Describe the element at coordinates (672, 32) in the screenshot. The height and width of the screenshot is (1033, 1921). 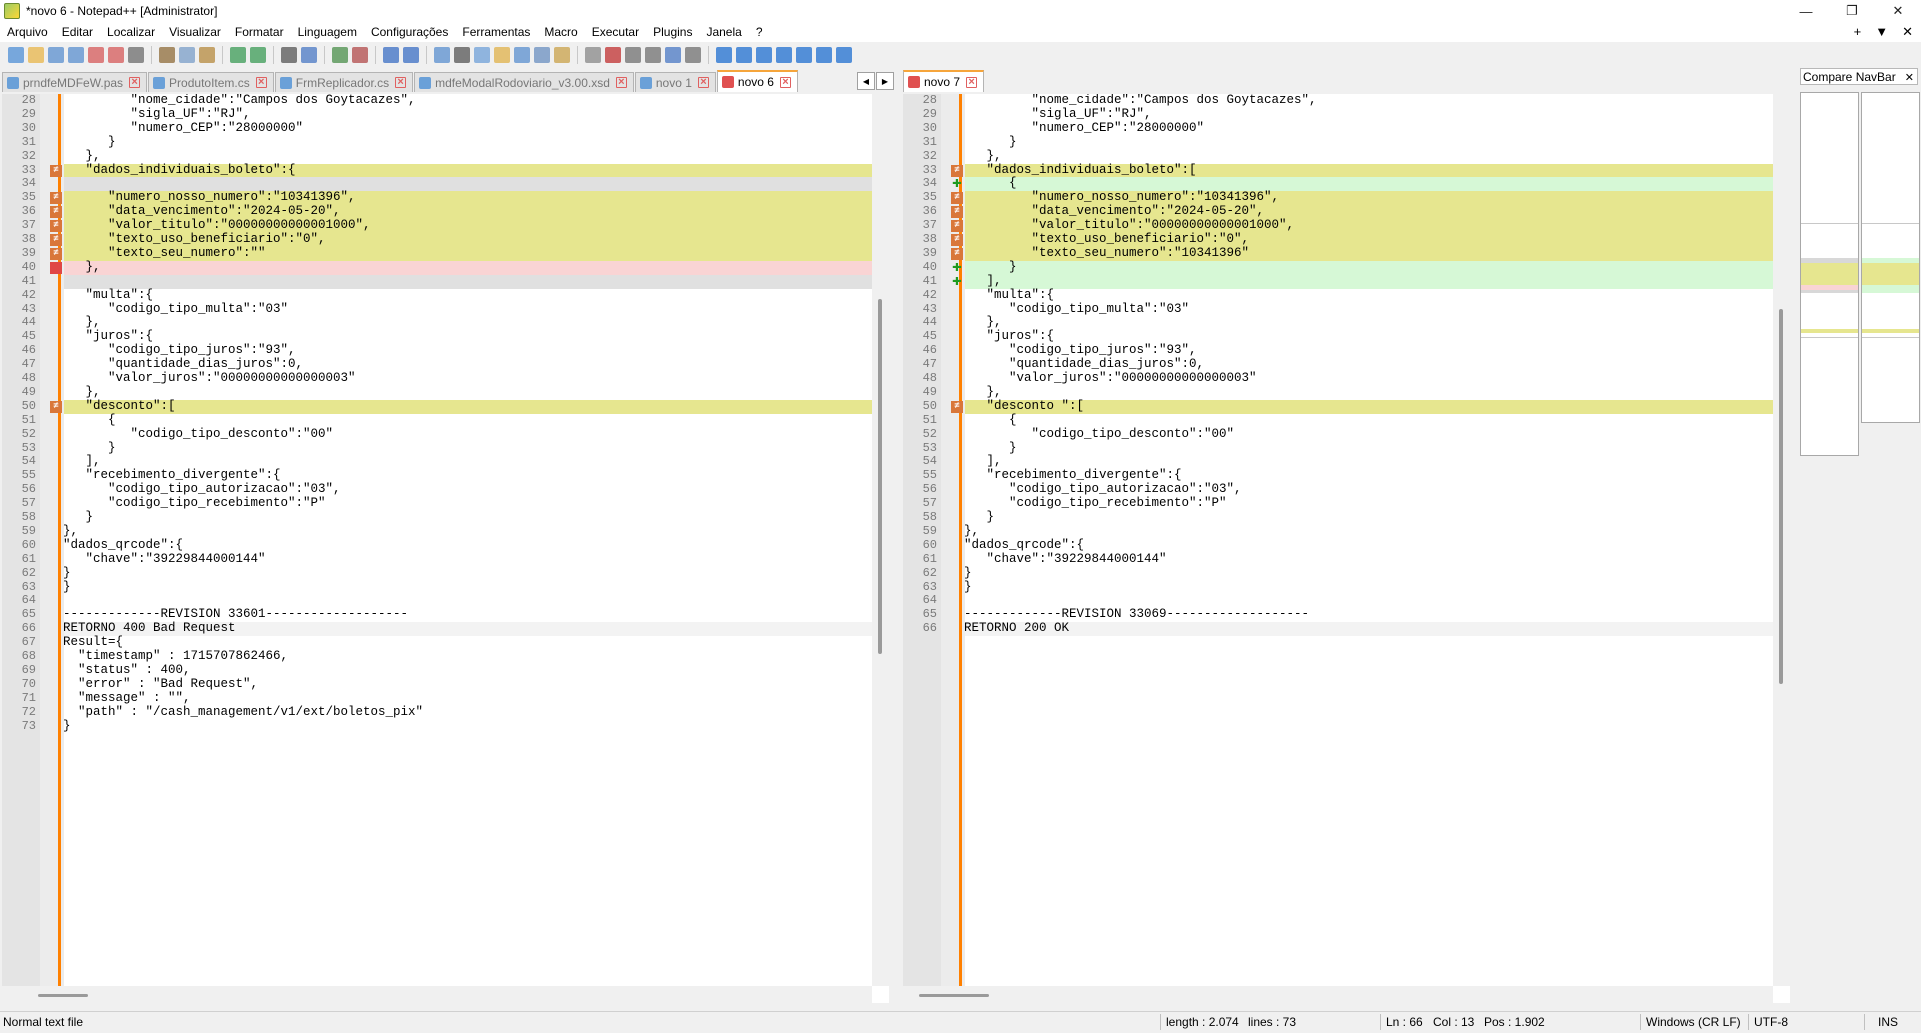
I see `menu-plugins: Plugins` at that location.